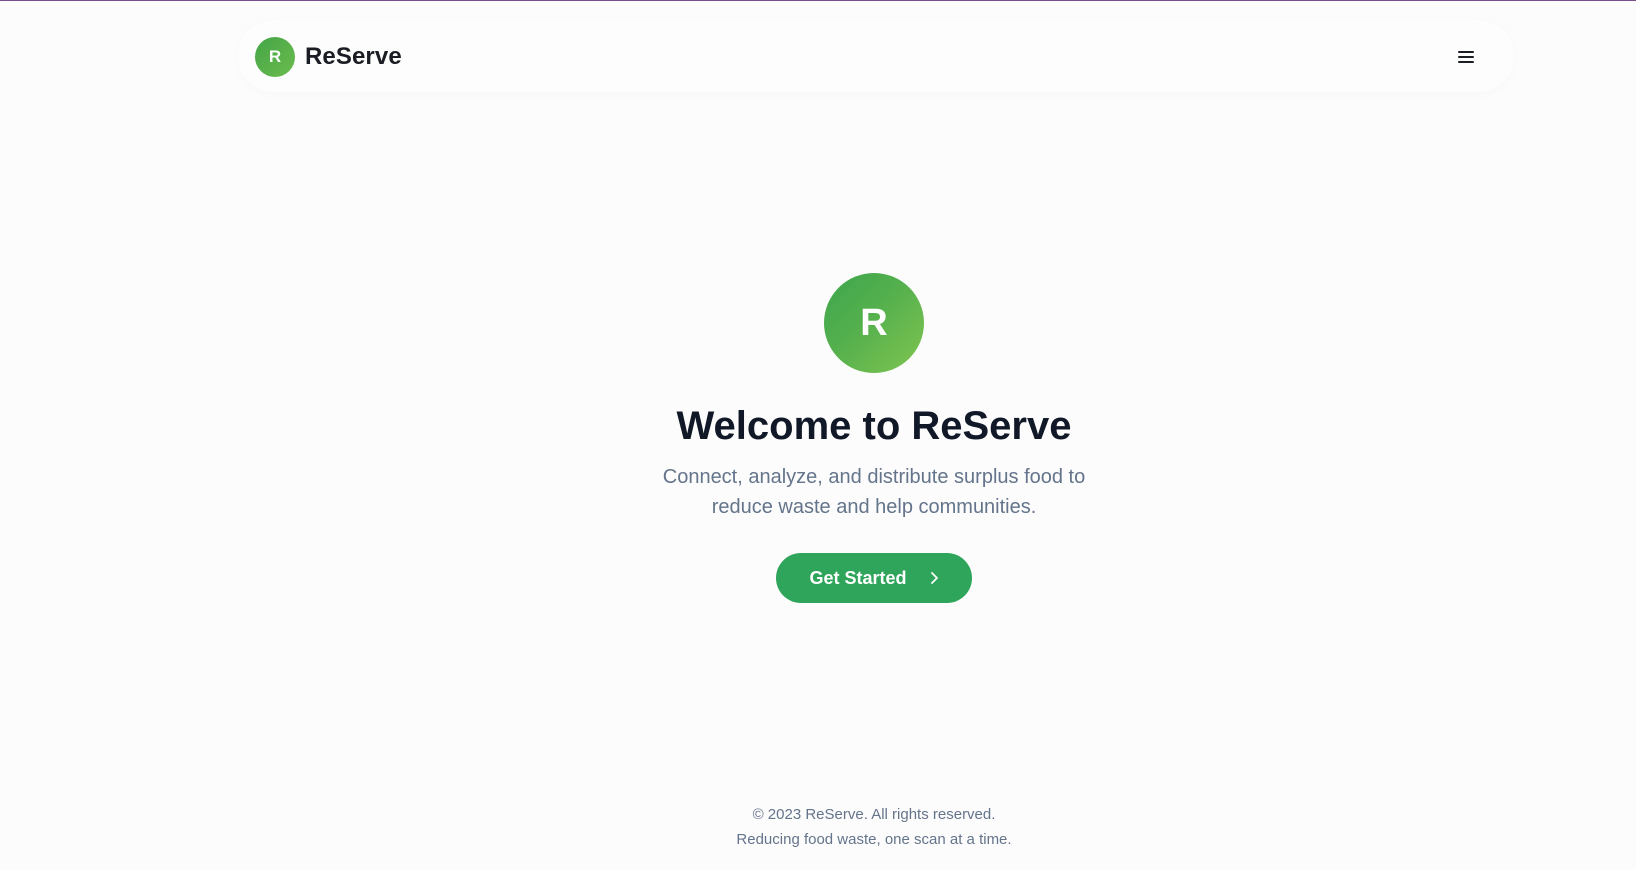 The image size is (1636, 870). I want to click on hero-title: Welcome to ReServe, so click(874, 426).